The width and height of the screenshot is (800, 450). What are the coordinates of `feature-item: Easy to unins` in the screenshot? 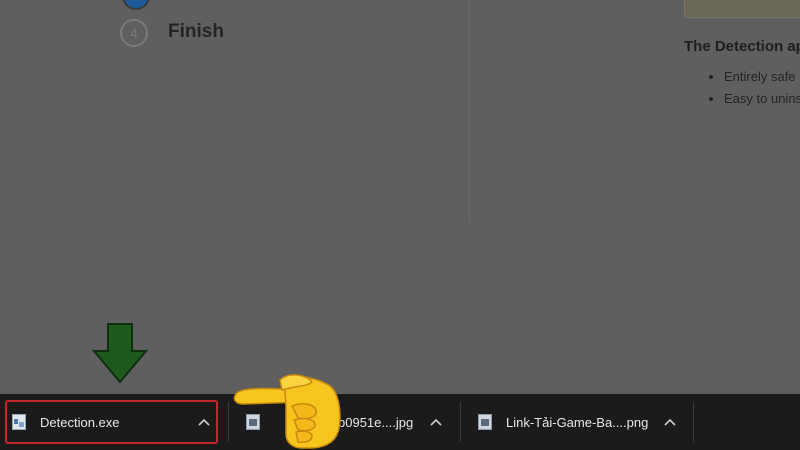 It's located at (762, 99).